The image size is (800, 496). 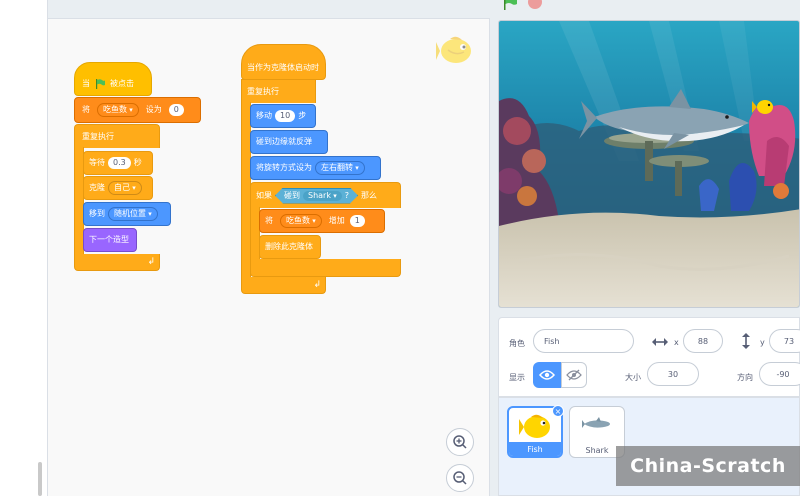 What do you see at coordinates (746, 341) in the screenshot?
I see `y-arrows-icon` at bounding box center [746, 341].